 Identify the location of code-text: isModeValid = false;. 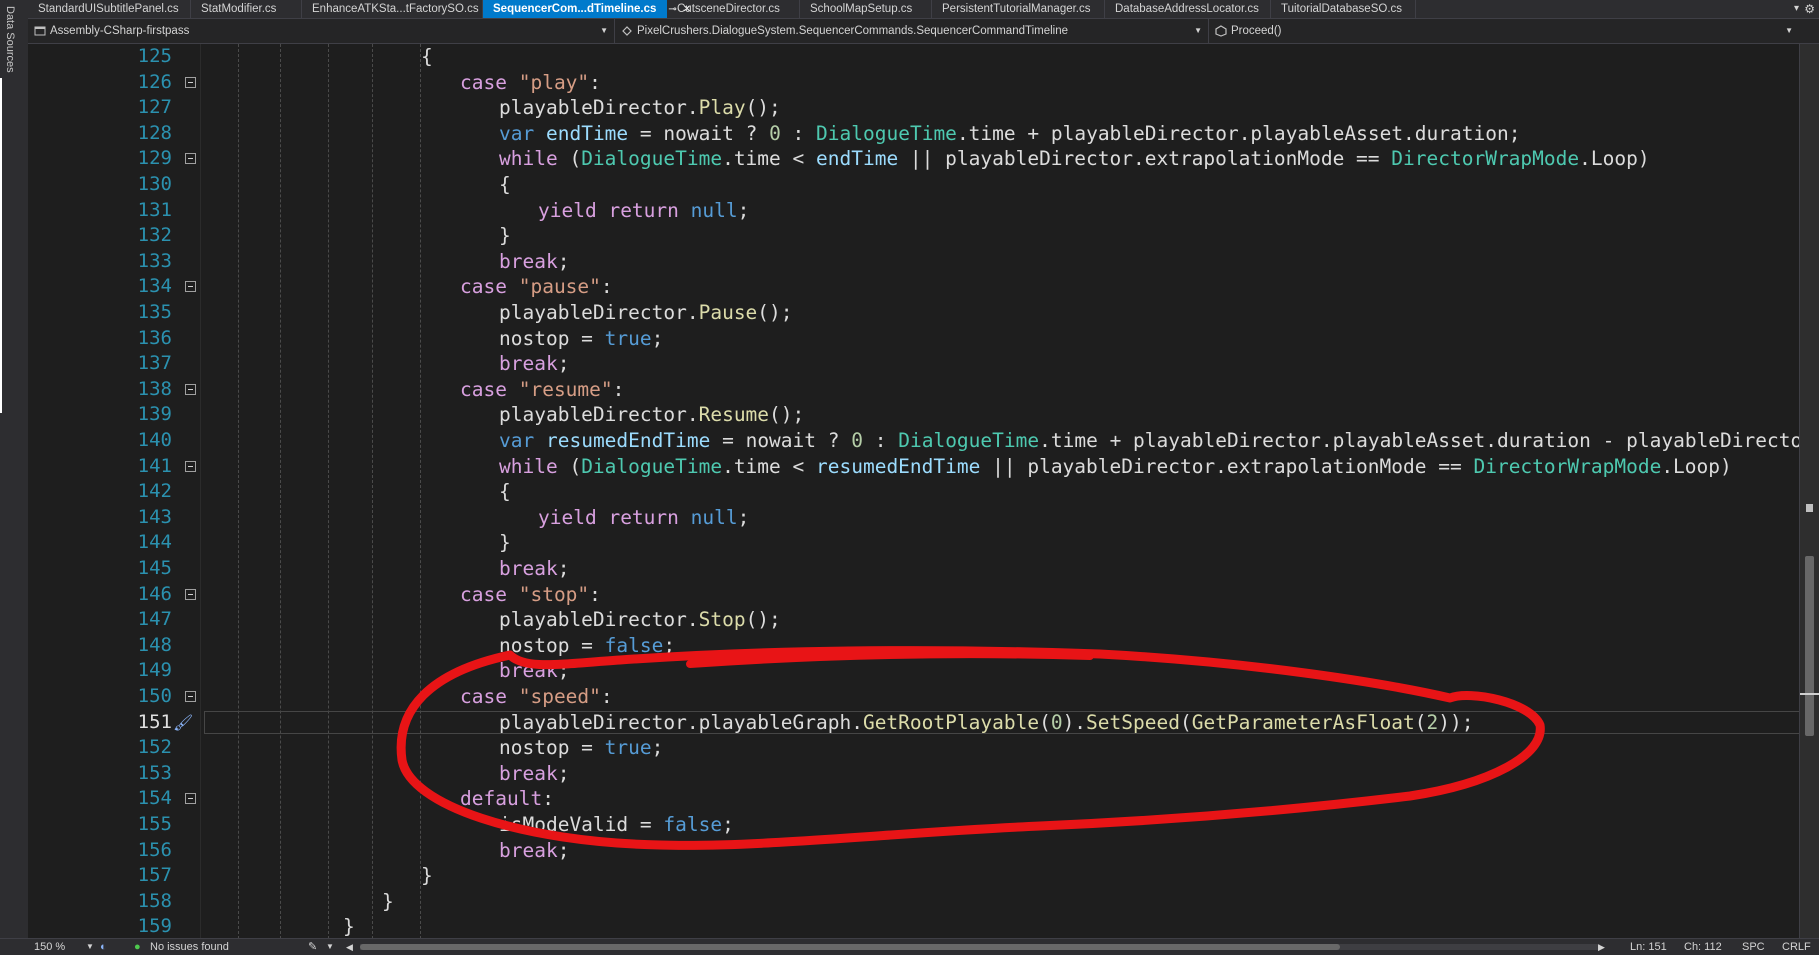
(616, 825).